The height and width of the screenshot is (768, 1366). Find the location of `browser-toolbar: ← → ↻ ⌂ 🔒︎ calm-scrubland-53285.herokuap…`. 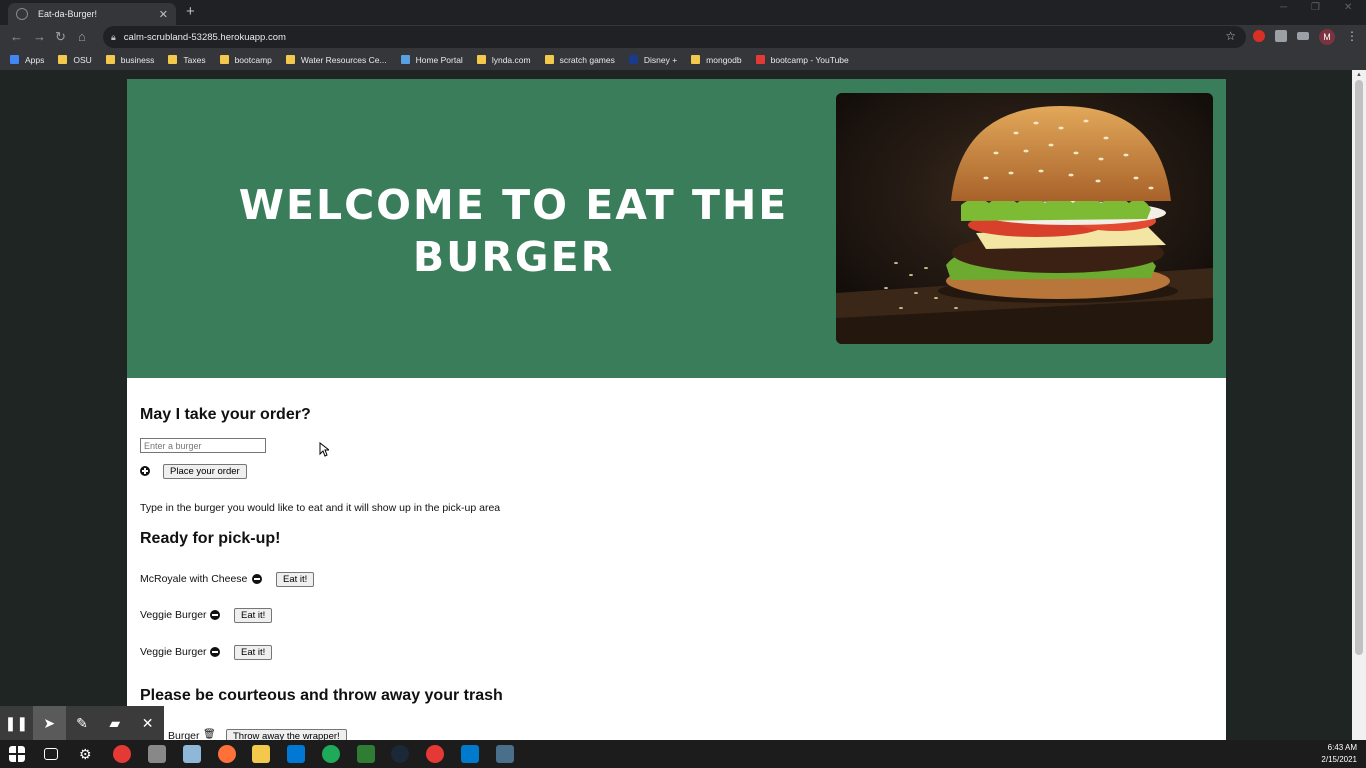

browser-toolbar: ← → ↻ ⌂ 🔒︎ calm-scrubland-53285.herokuap… is located at coordinates (683, 37).